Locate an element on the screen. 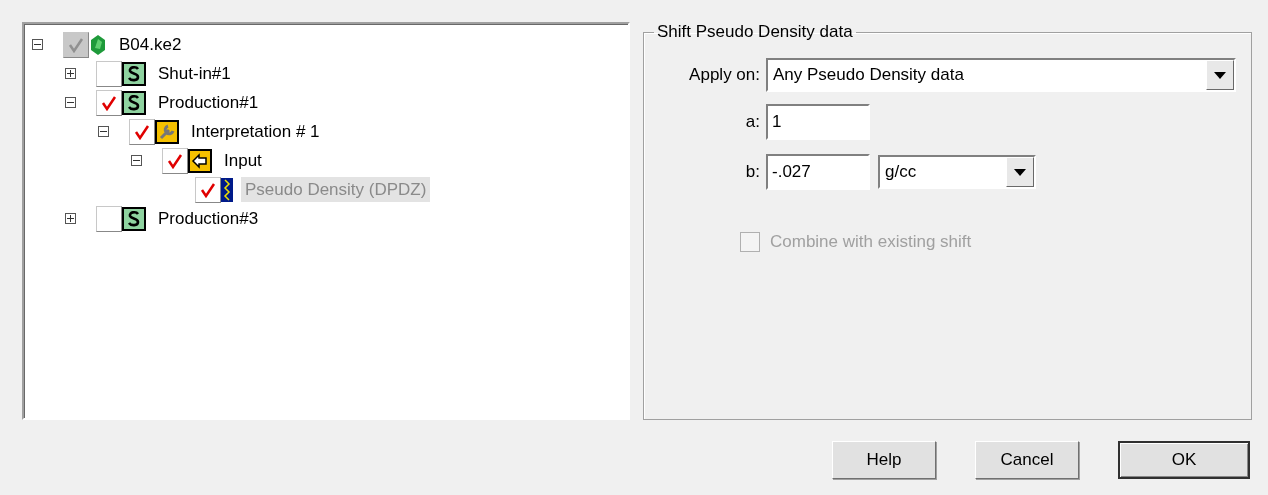 Image resolution: width=1268 pixels, height=495 pixels. gem-icon is located at coordinates (98, 44).